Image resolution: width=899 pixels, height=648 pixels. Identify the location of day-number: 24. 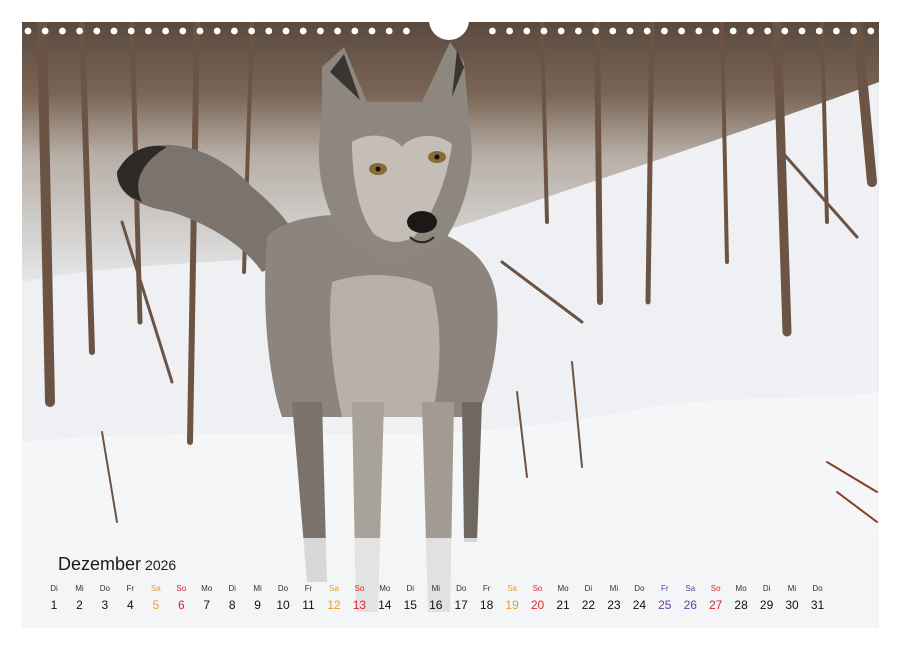
(639, 605).